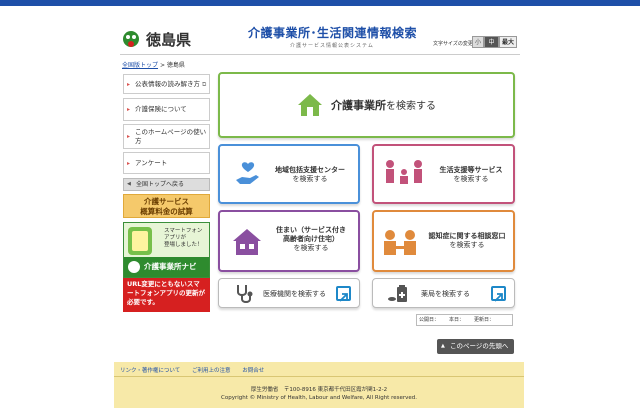 The height and width of the screenshot is (417, 640). I want to click on external-link-icon: ⧉, so click(204, 84).